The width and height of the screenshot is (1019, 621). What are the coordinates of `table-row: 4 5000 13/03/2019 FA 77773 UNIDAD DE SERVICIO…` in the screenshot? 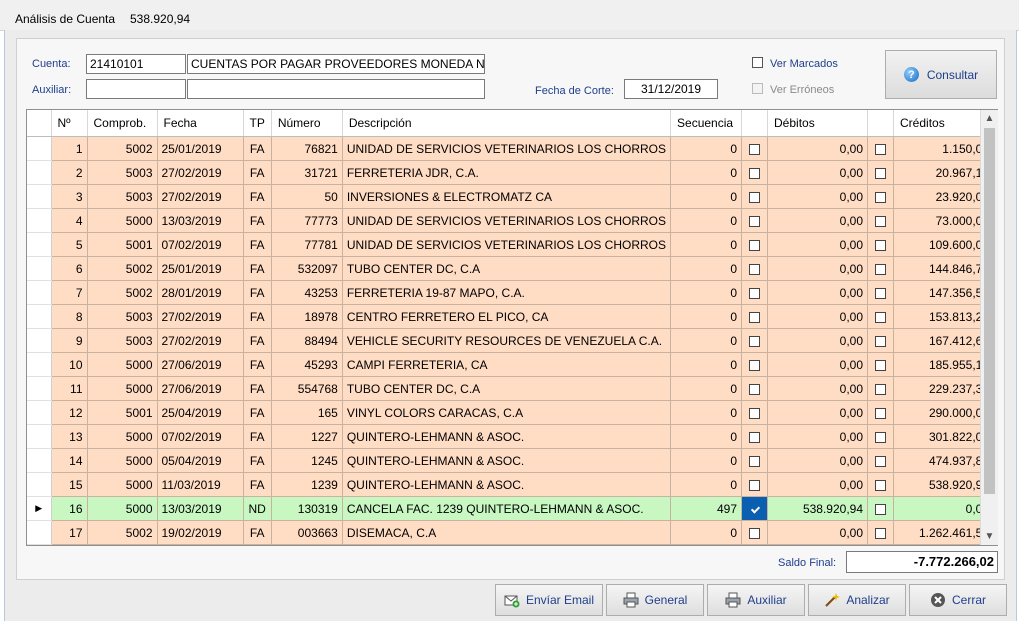 It's located at (511, 220).